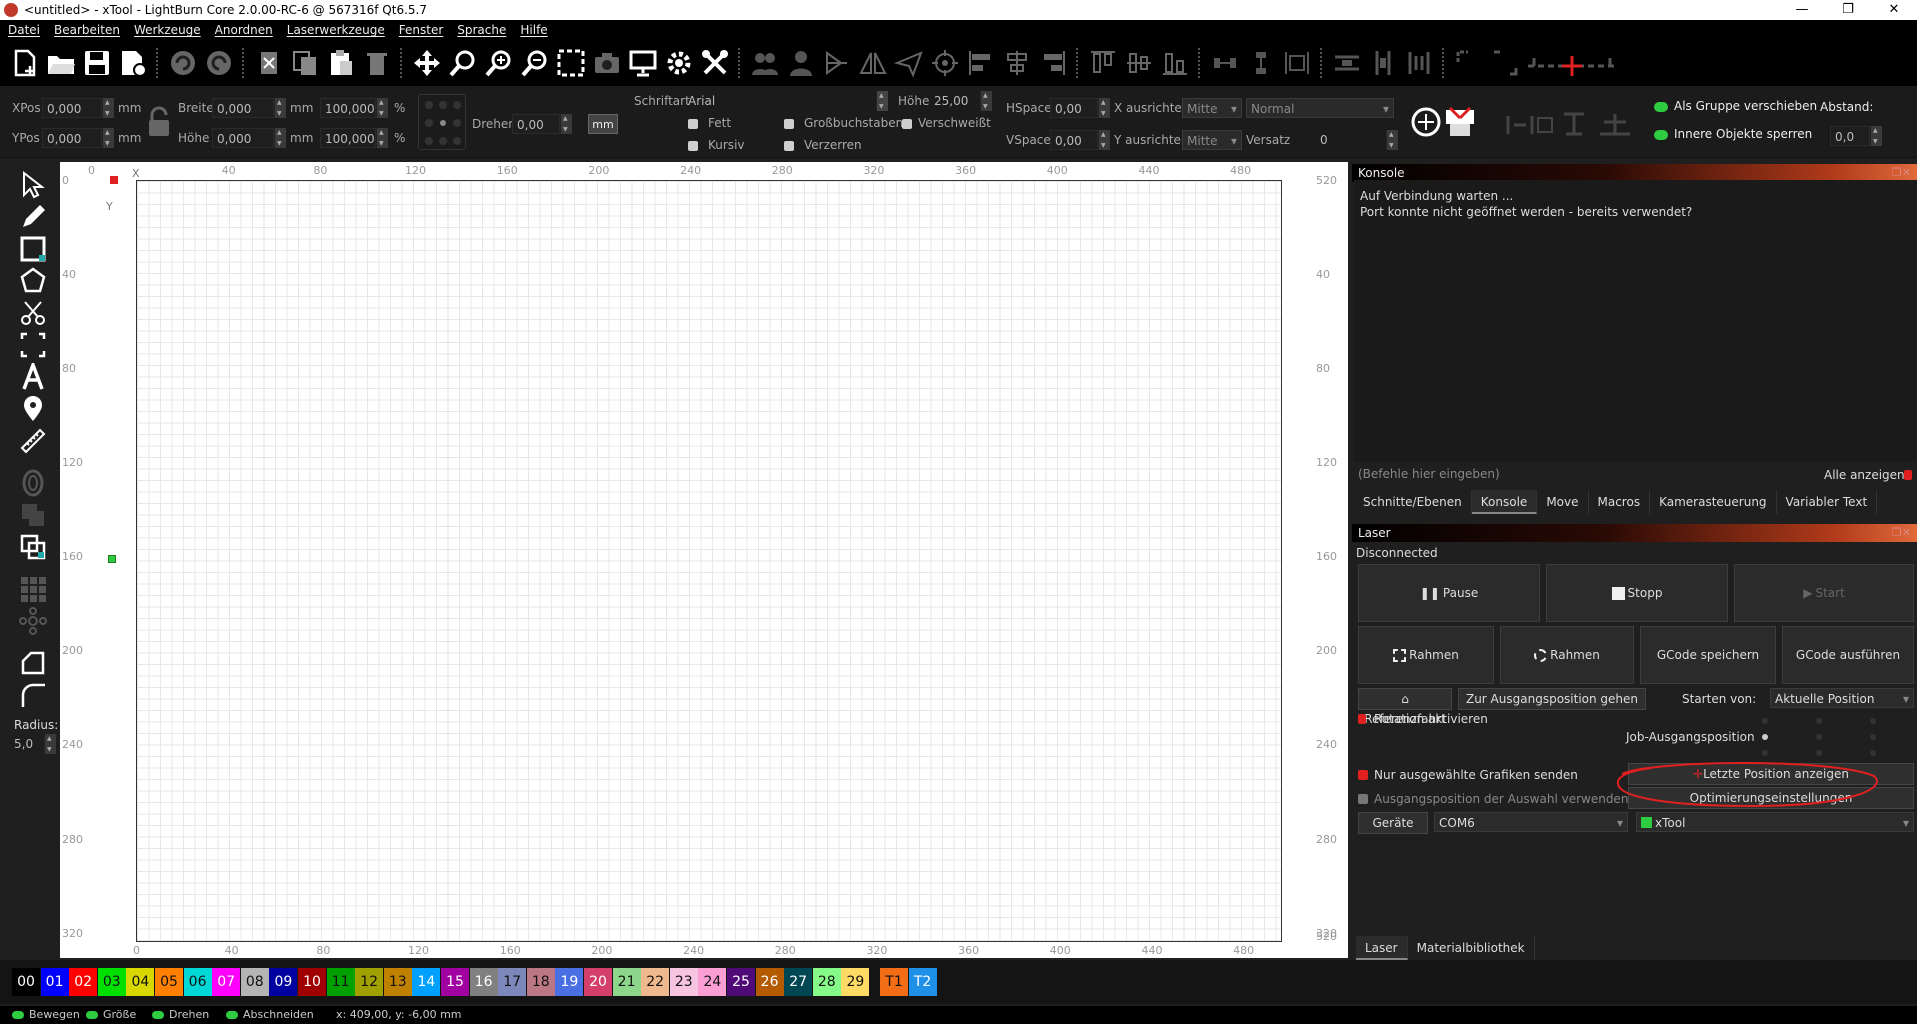 This screenshot has width=1917, height=1024. Describe the element at coordinates (244, 30) in the screenshot. I see `menu-anordnen: Anordnen` at that location.